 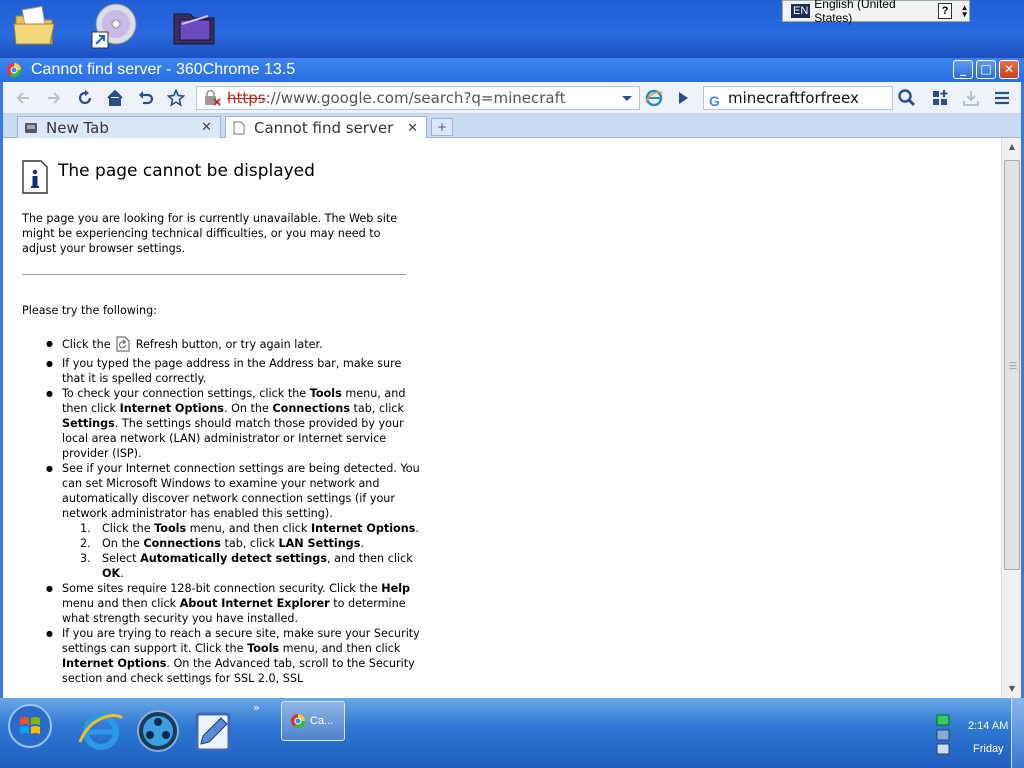 What do you see at coordinates (23, 98) in the screenshot?
I see `back-icon` at bounding box center [23, 98].